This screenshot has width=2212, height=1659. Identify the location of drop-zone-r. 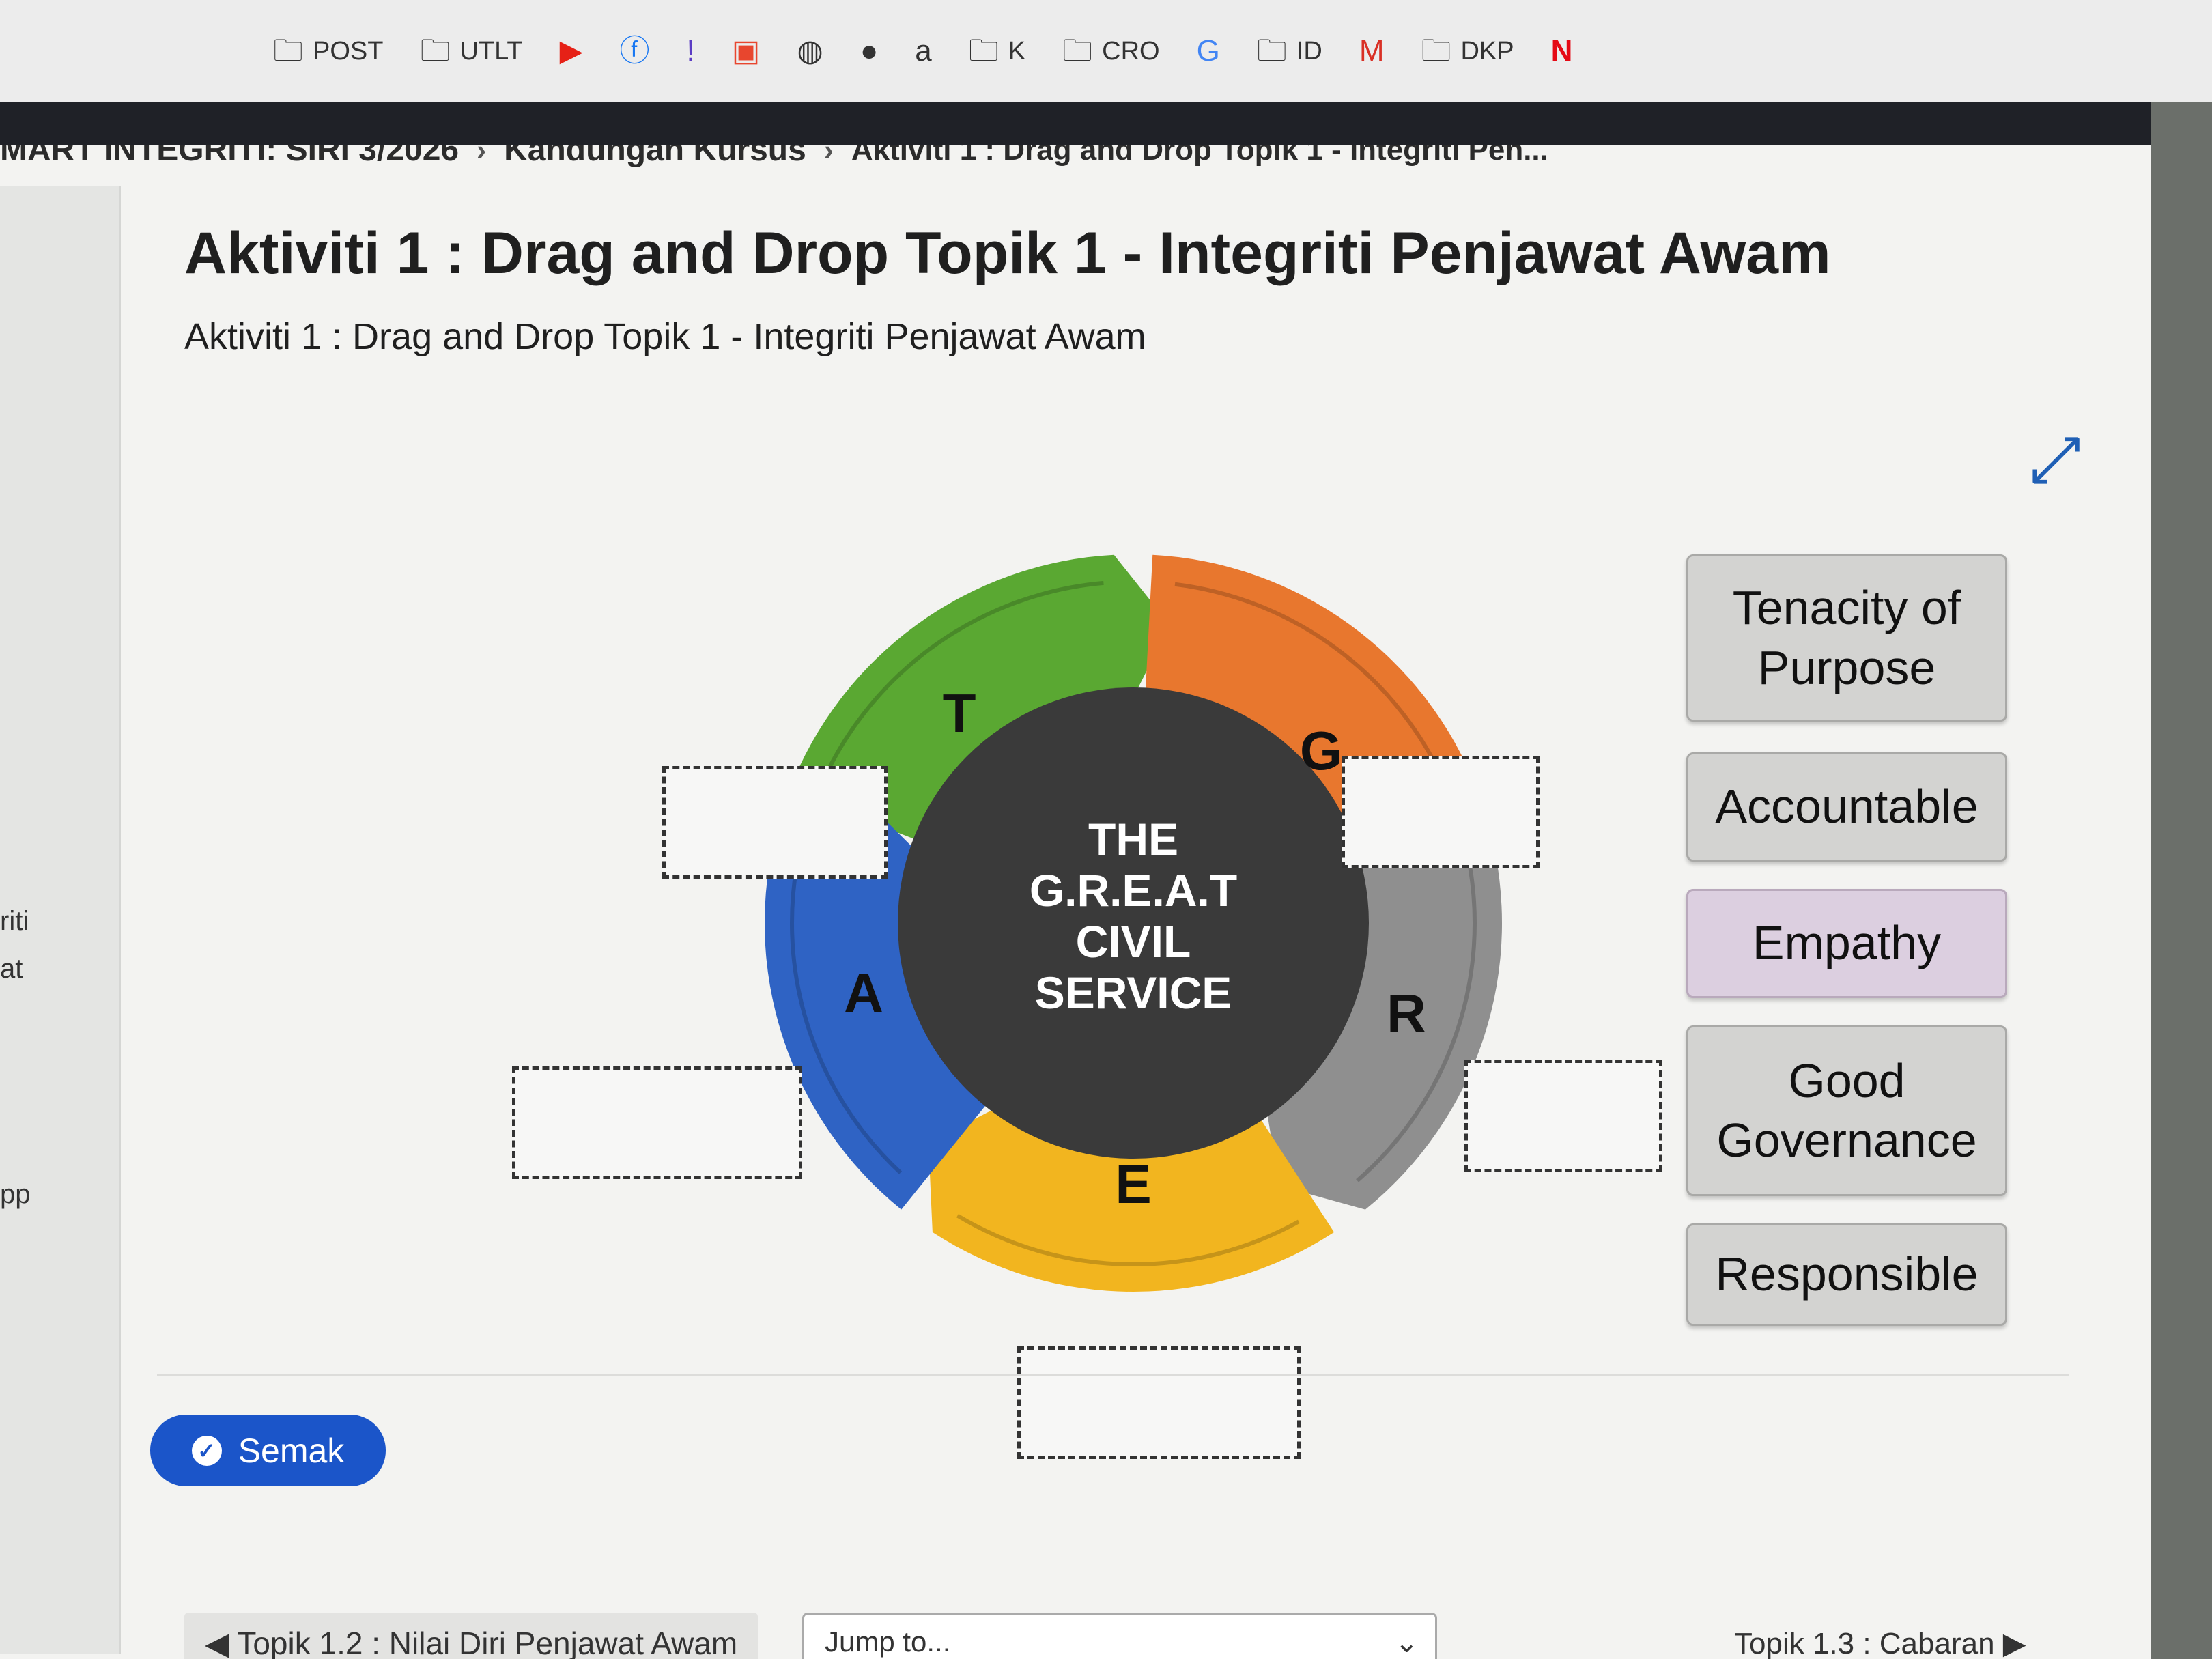
(1563, 1116).